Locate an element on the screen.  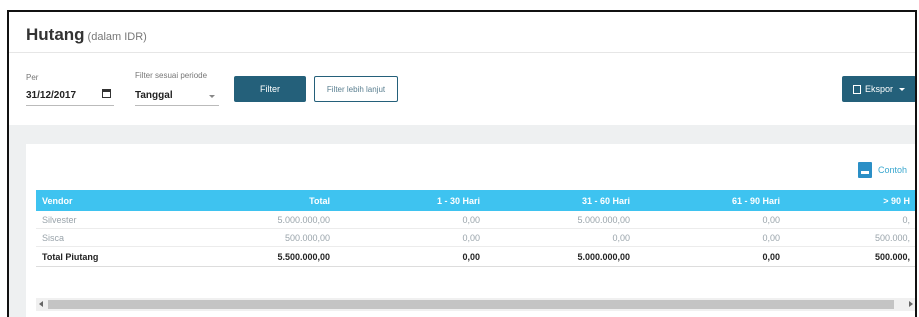
page-title: Hutang (dalam IDR) is located at coordinates (86, 35).